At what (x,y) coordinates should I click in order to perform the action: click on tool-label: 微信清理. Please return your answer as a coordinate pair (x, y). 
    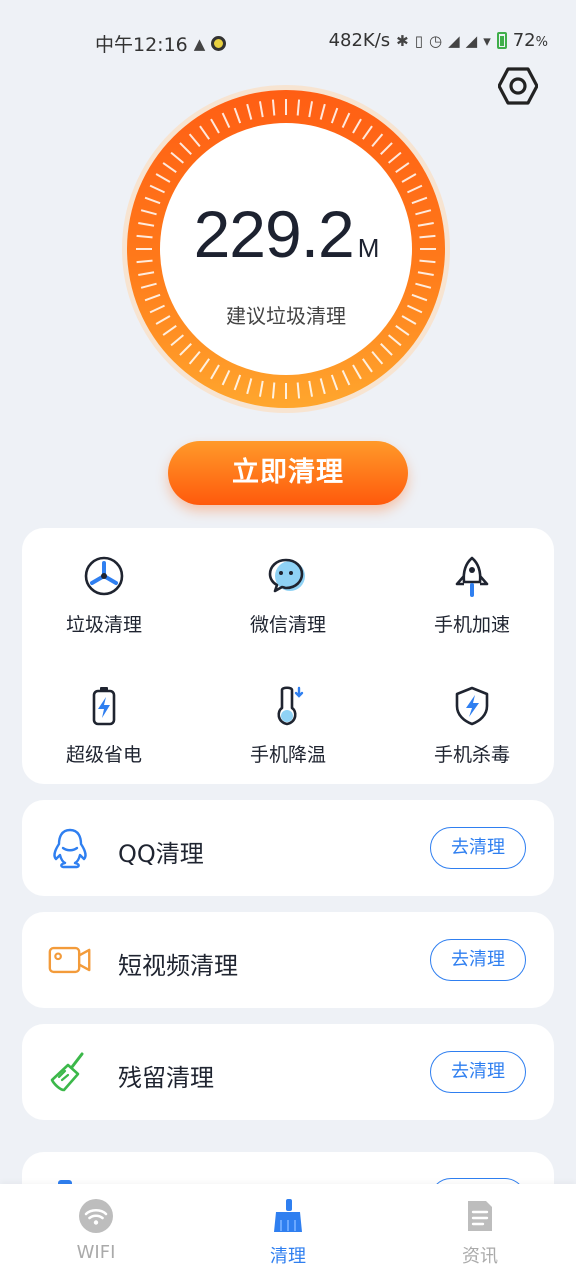
    Looking at the image, I should click on (287, 625).